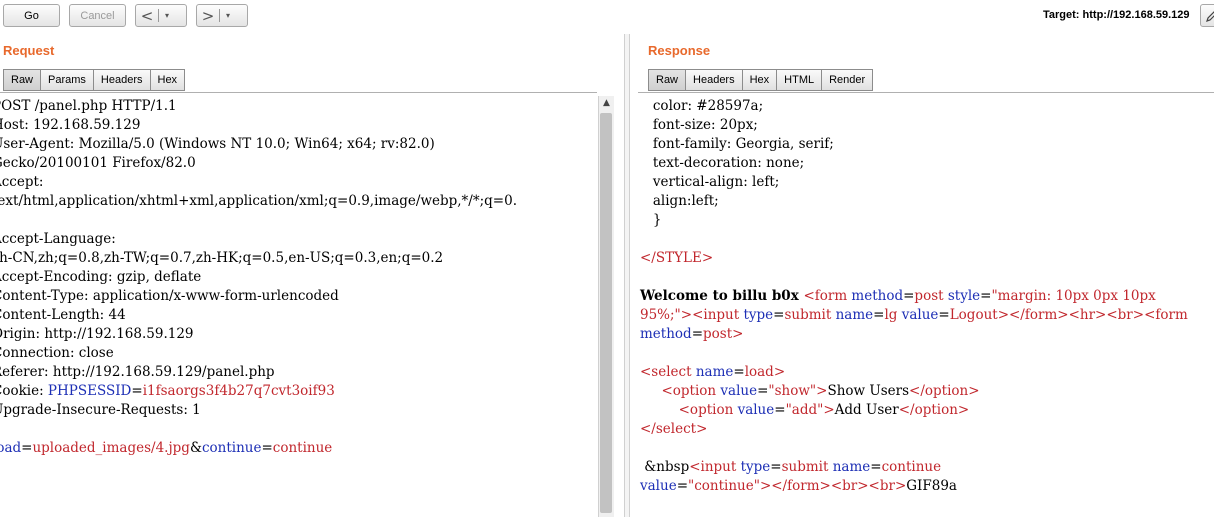 This screenshot has height=518, width=1214. What do you see at coordinates (98, 163) in the screenshot?
I see `request-line: Gecko/20100101 Firefox/82.0` at bounding box center [98, 163].